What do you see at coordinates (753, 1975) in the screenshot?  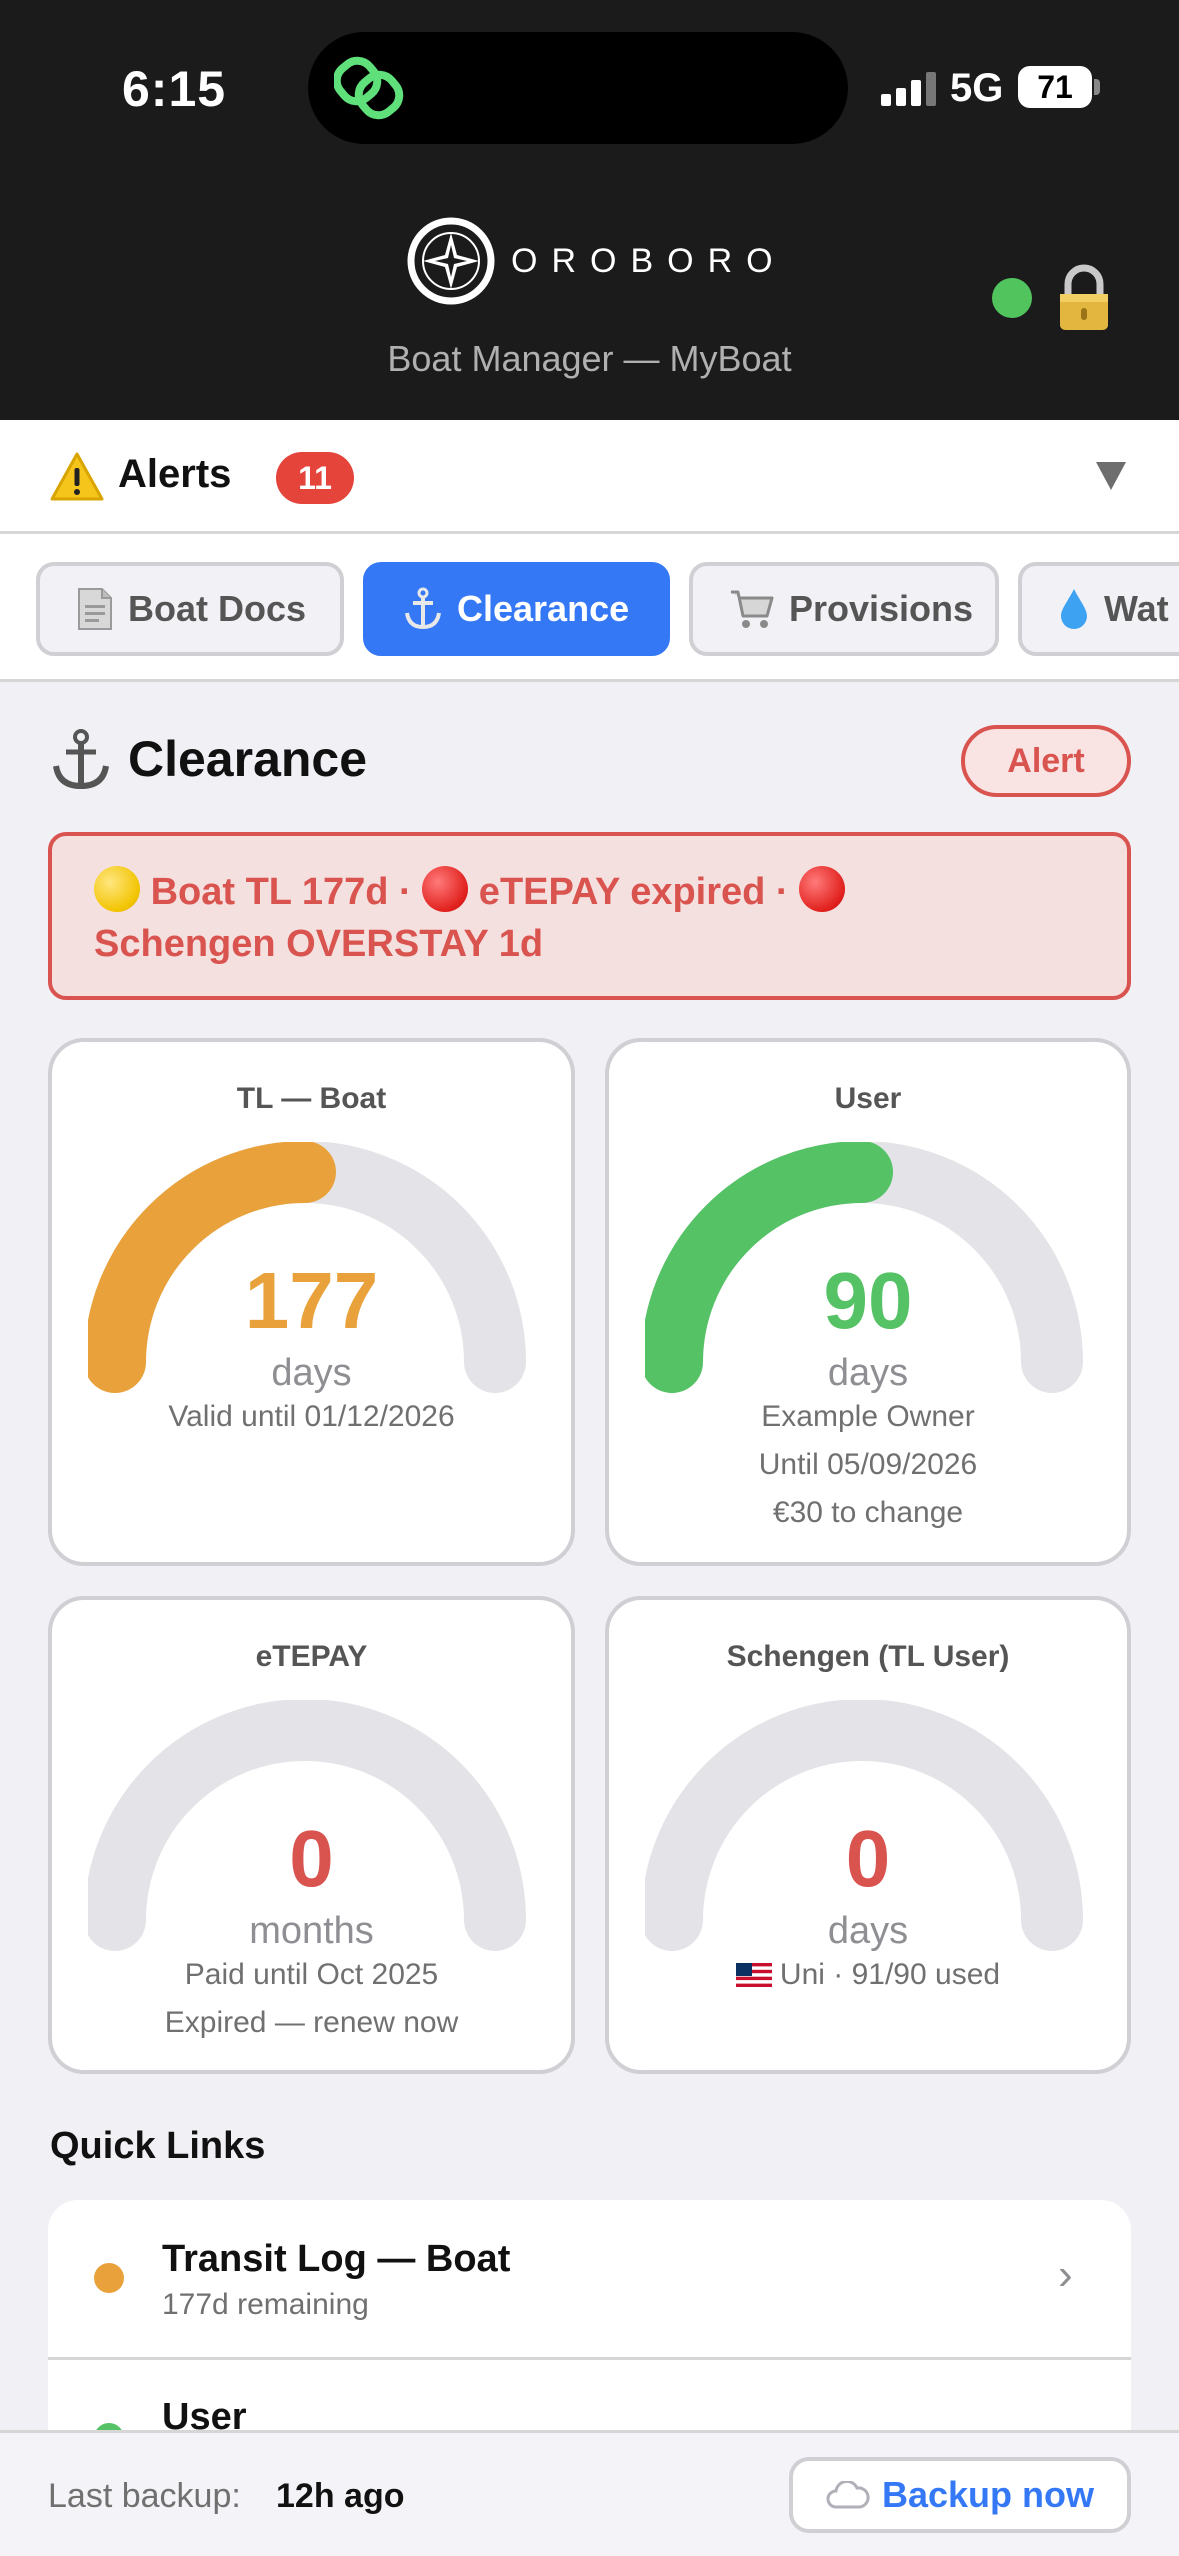 I see `us-flag-icon` at bounding box center [753, 1975].